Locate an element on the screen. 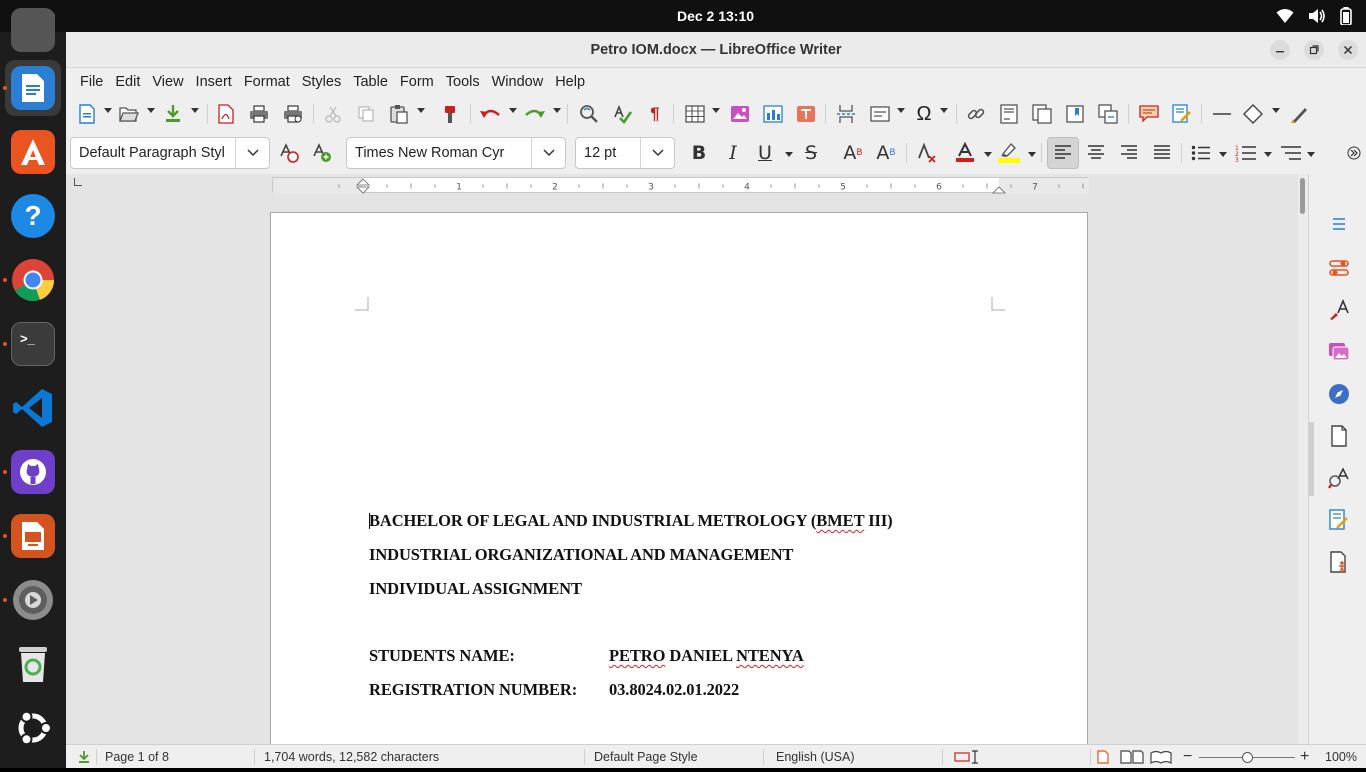  italic-button: I is located at coordinates (733, 153).